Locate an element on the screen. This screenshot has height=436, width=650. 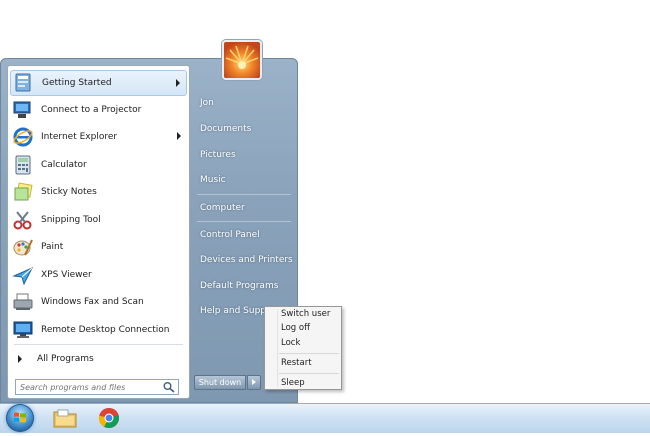
program-sticky-notes: Sticky Notes is located at coordinates (98, 192).